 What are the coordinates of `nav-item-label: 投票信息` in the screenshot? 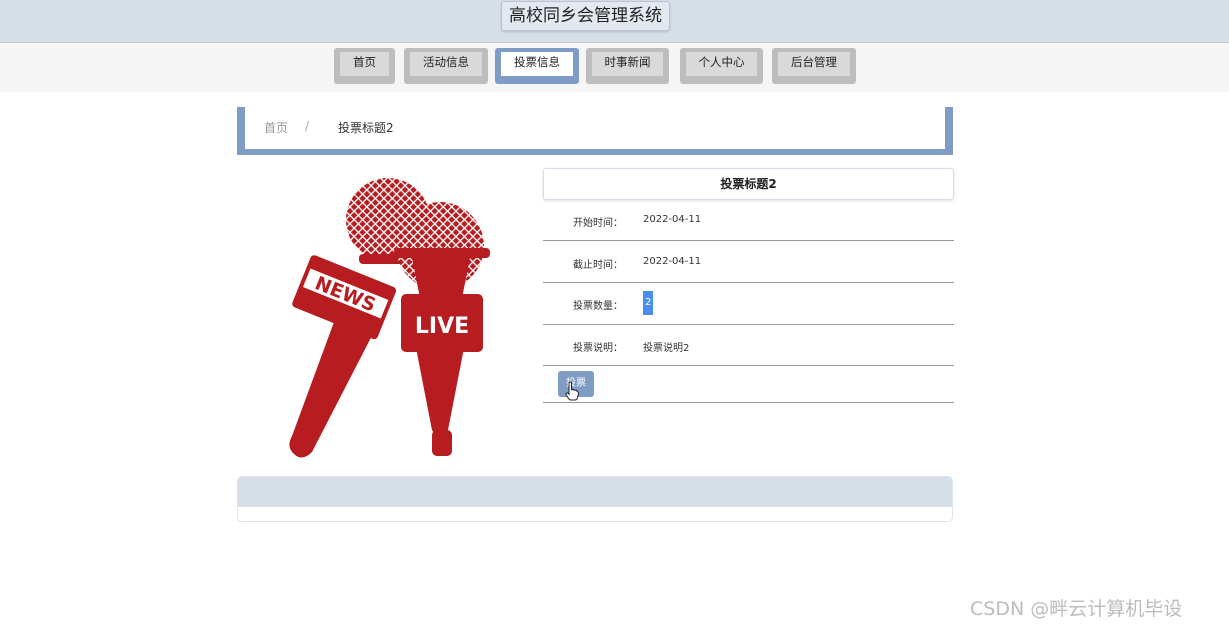 It's located at (537, 64).